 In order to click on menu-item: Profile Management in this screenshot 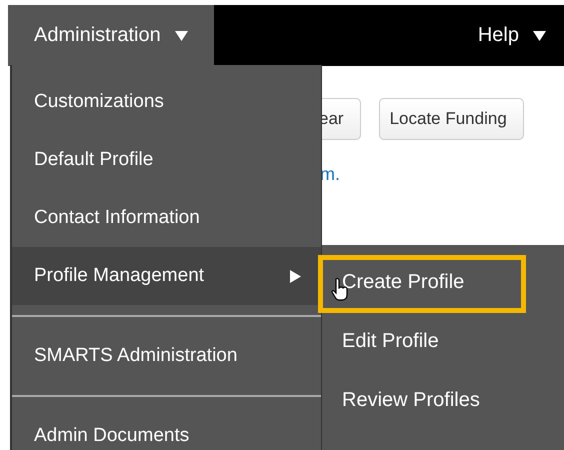, I will do `click(166, 276)`.